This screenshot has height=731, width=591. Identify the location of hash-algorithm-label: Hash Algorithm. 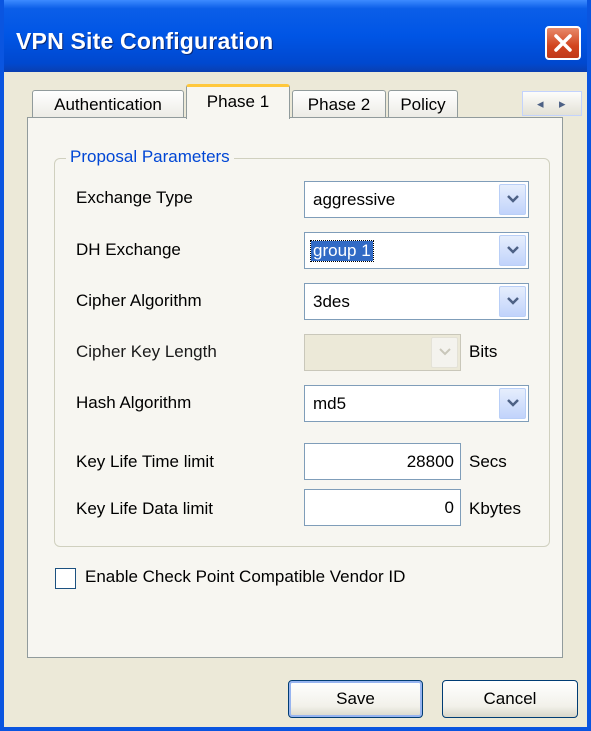
(134, 402).